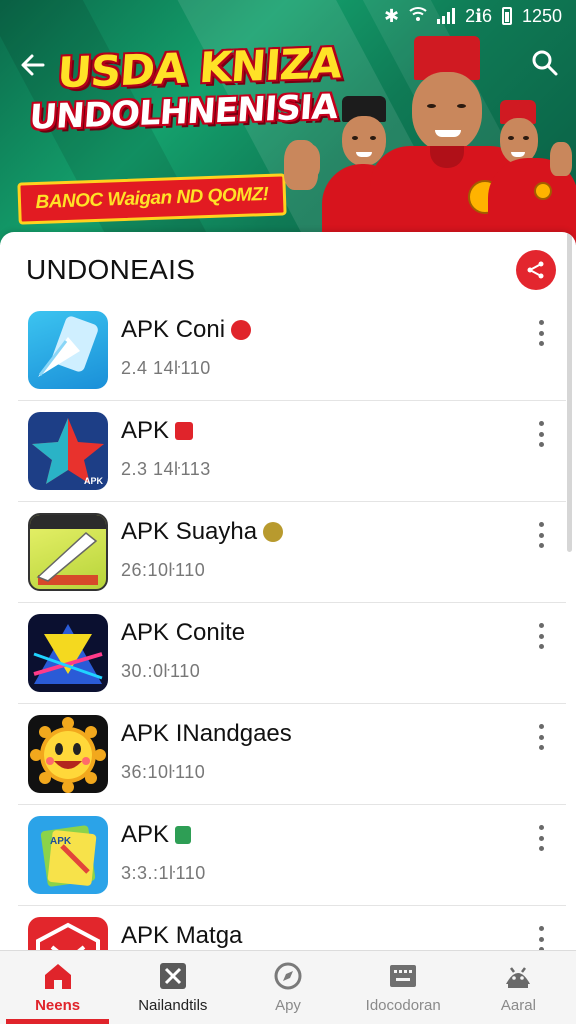 The width and height of the screenshot is (576, 1024). I want to click on nav-item-home: Neens, so click(57, 987).